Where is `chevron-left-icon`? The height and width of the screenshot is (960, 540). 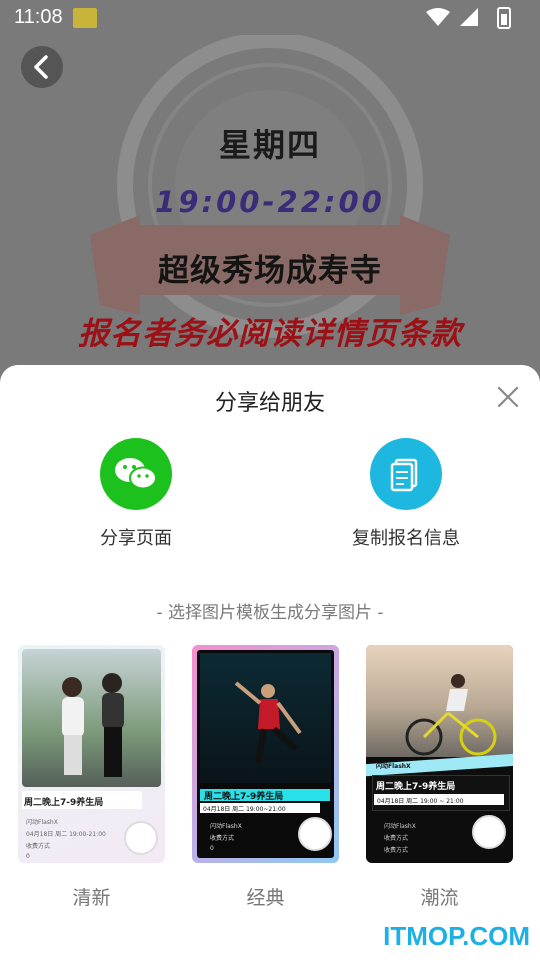 chevron-left-icon is located at coordinates (41, 67).